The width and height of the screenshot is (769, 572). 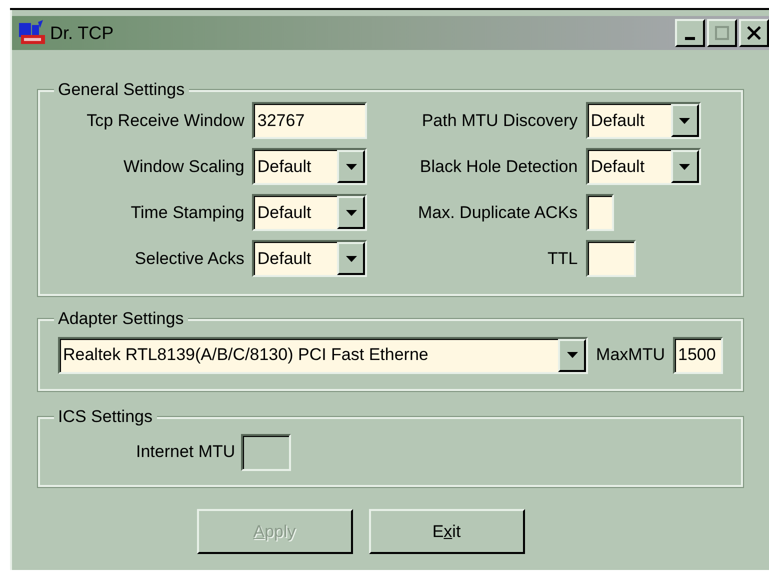 What do you see at coordinates (82, 33) in the screenshot?
I see `window-title: Dr. TCP` at bounding box center [82, 33].